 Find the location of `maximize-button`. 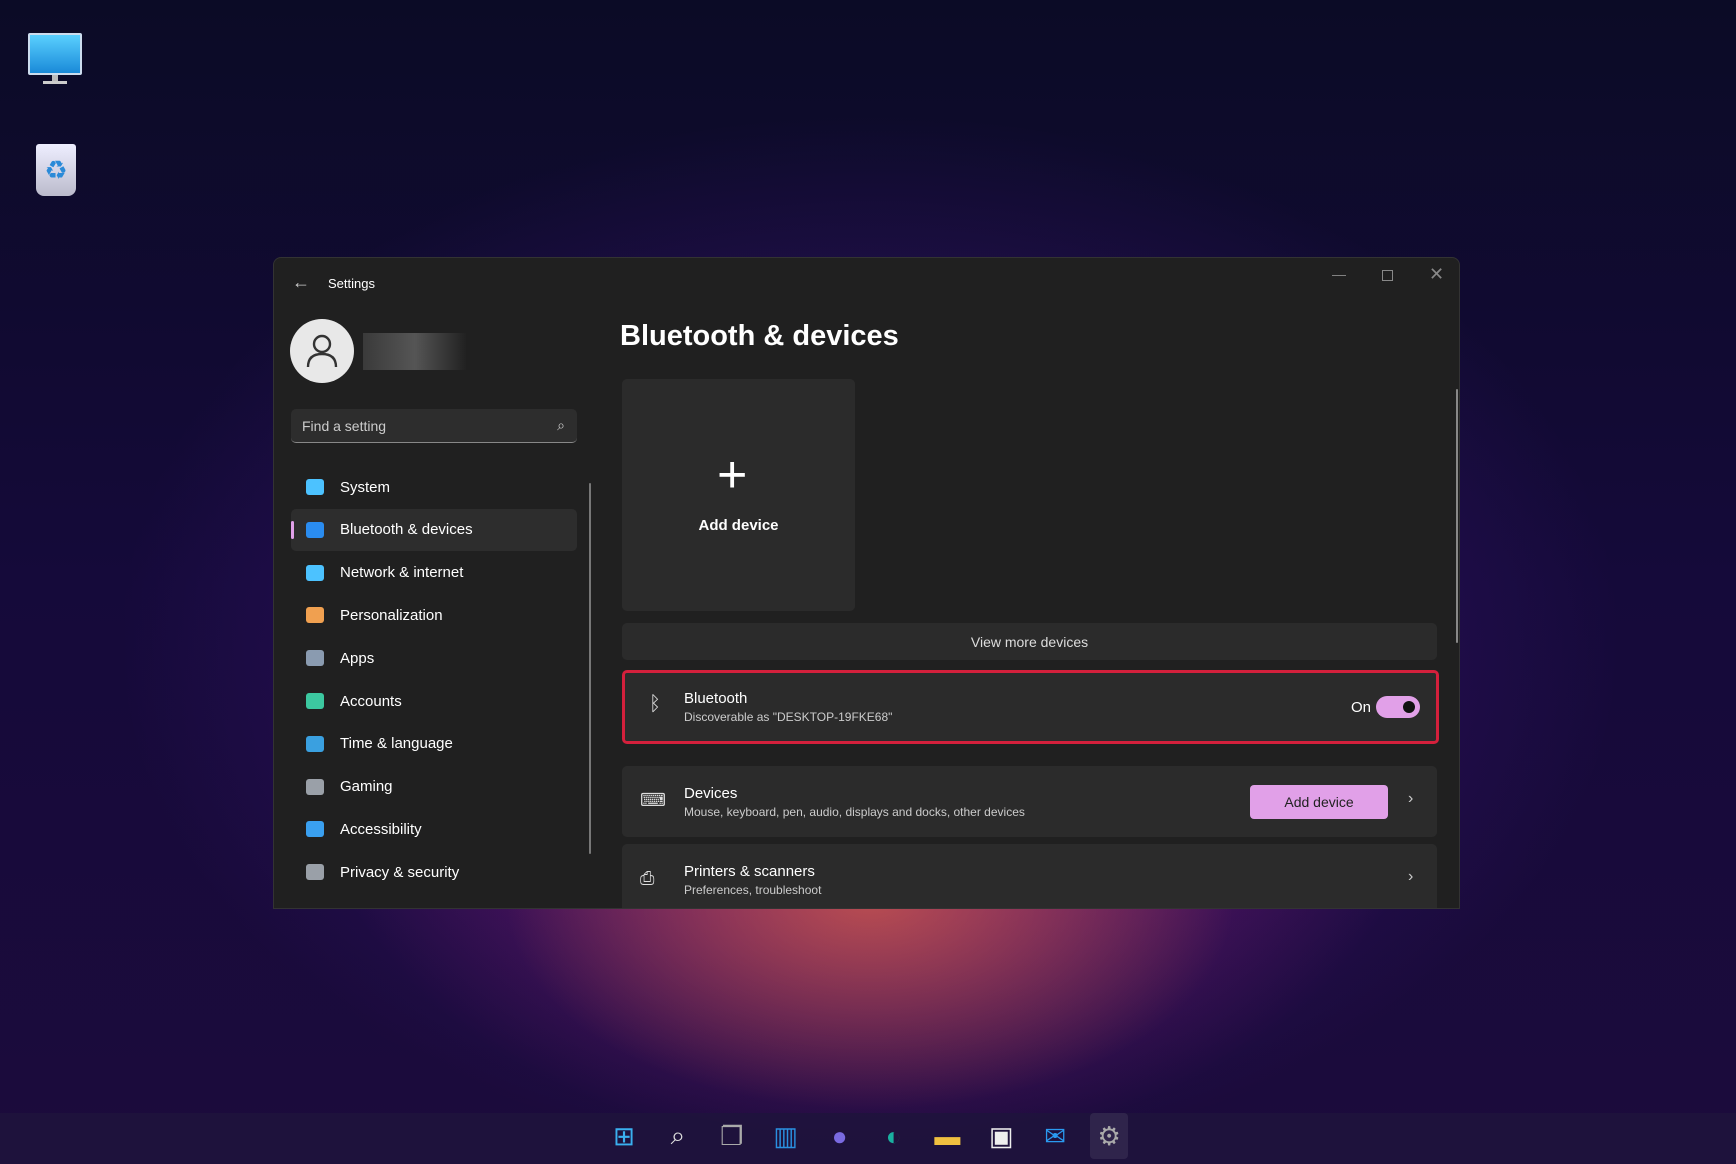

maximize-button is located at coordinates (1387, 275).